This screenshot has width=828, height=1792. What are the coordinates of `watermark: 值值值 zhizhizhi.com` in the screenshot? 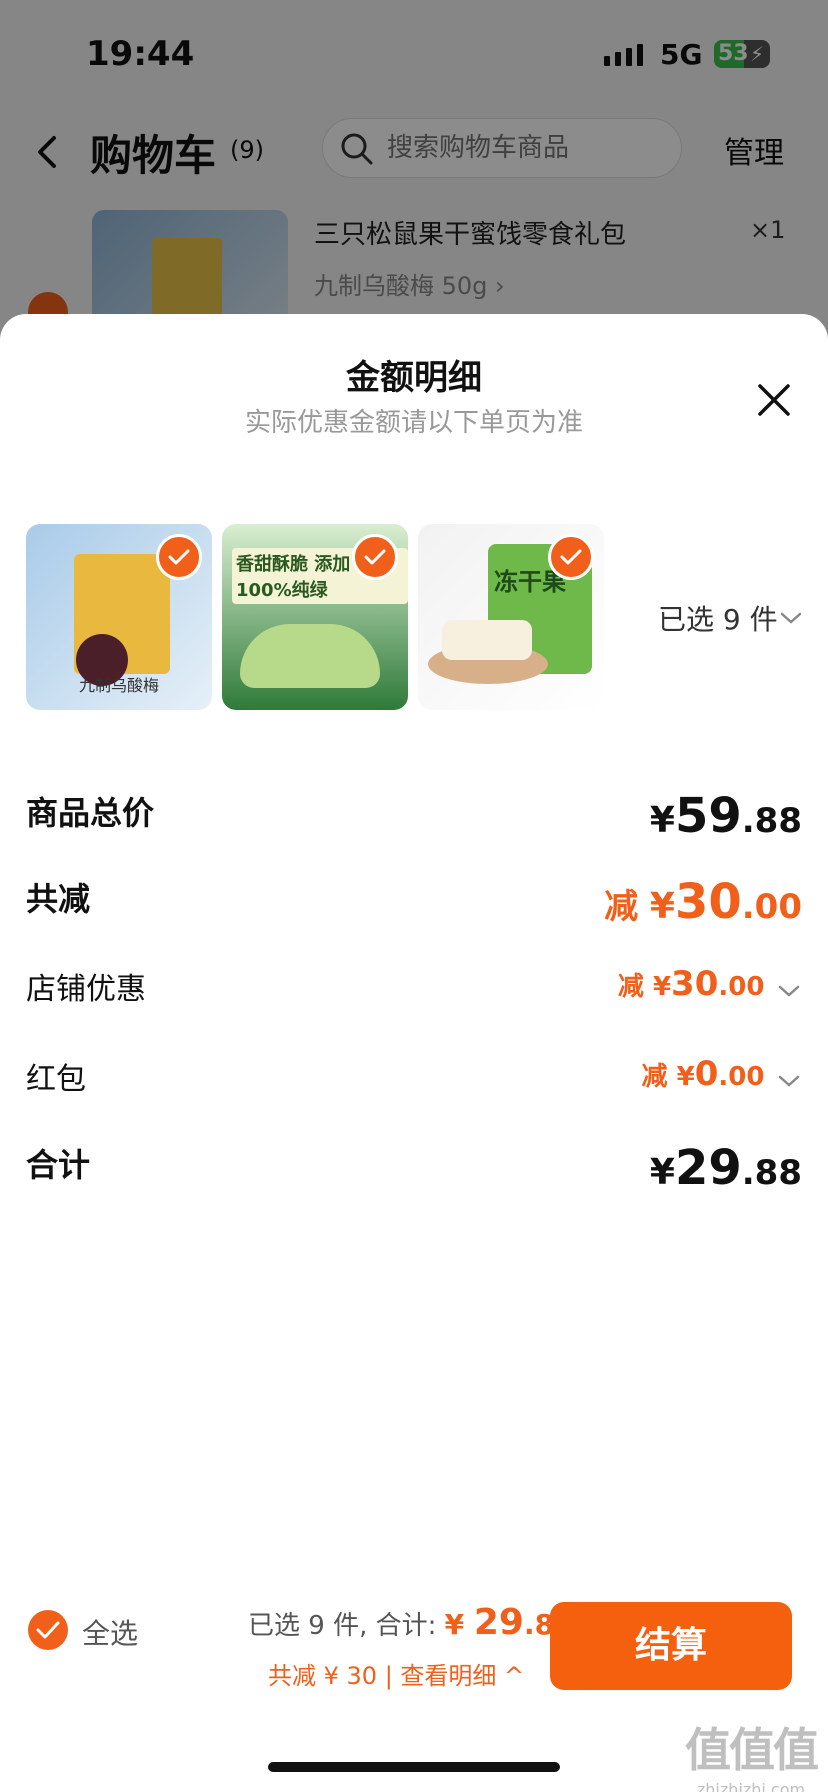 It's located at (751, 1753).